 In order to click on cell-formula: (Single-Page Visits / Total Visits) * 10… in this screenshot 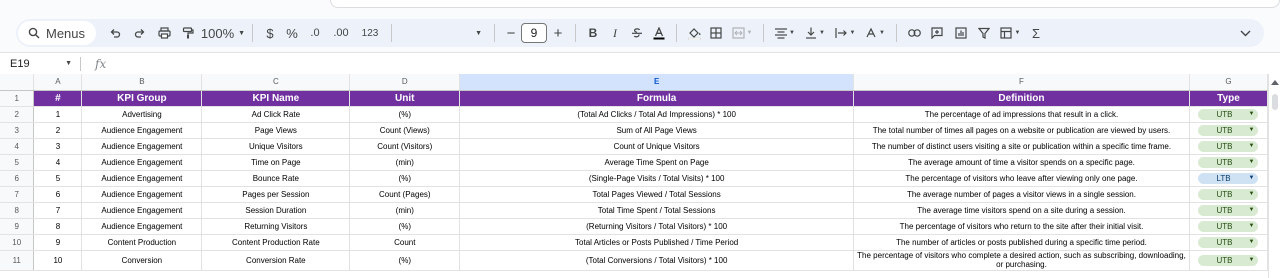, I will do `click(656, 178)`.